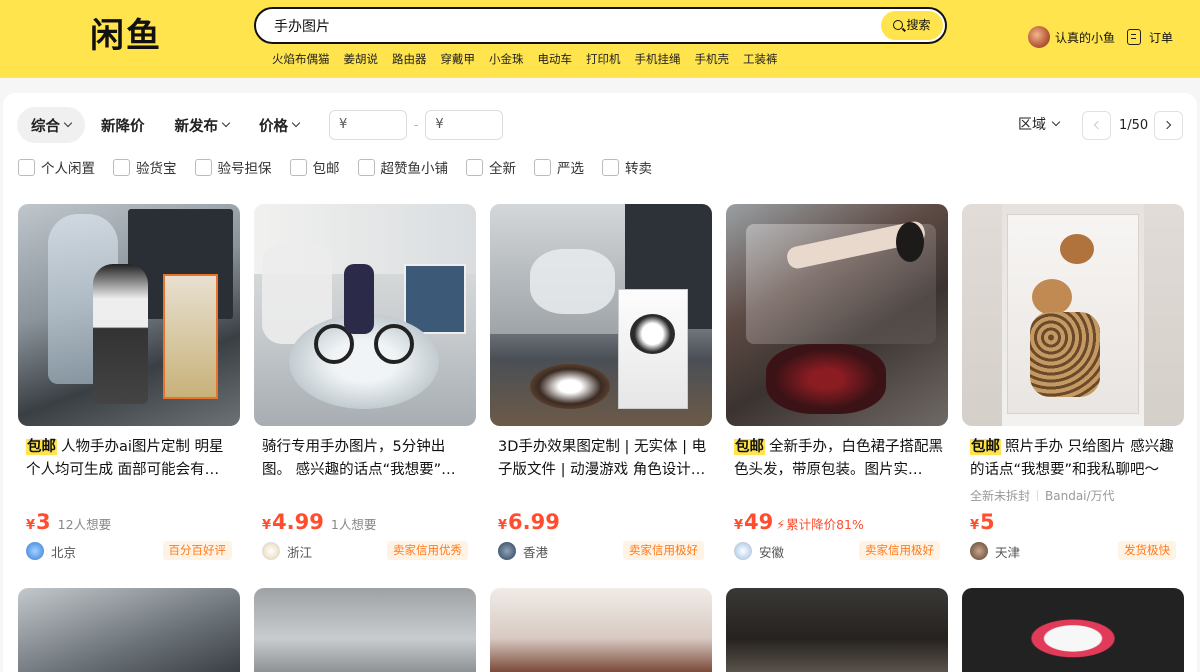 The height and width of the screenshot is (672, 1200). I want to click on checkbox-free-shipping: 包邮, so click(314, 167).